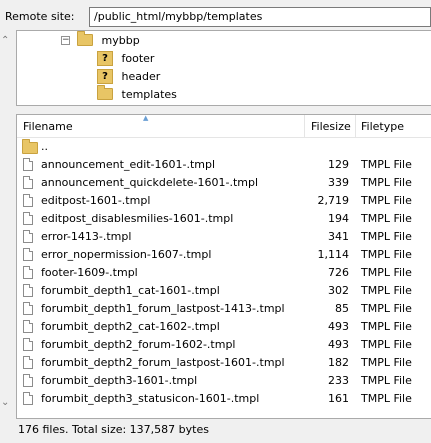 The height and width of the screenshot is (443, 431). Describe the element at coordinates (333, 254) in the screenshot. I see `file-size: 1,114` at that location.